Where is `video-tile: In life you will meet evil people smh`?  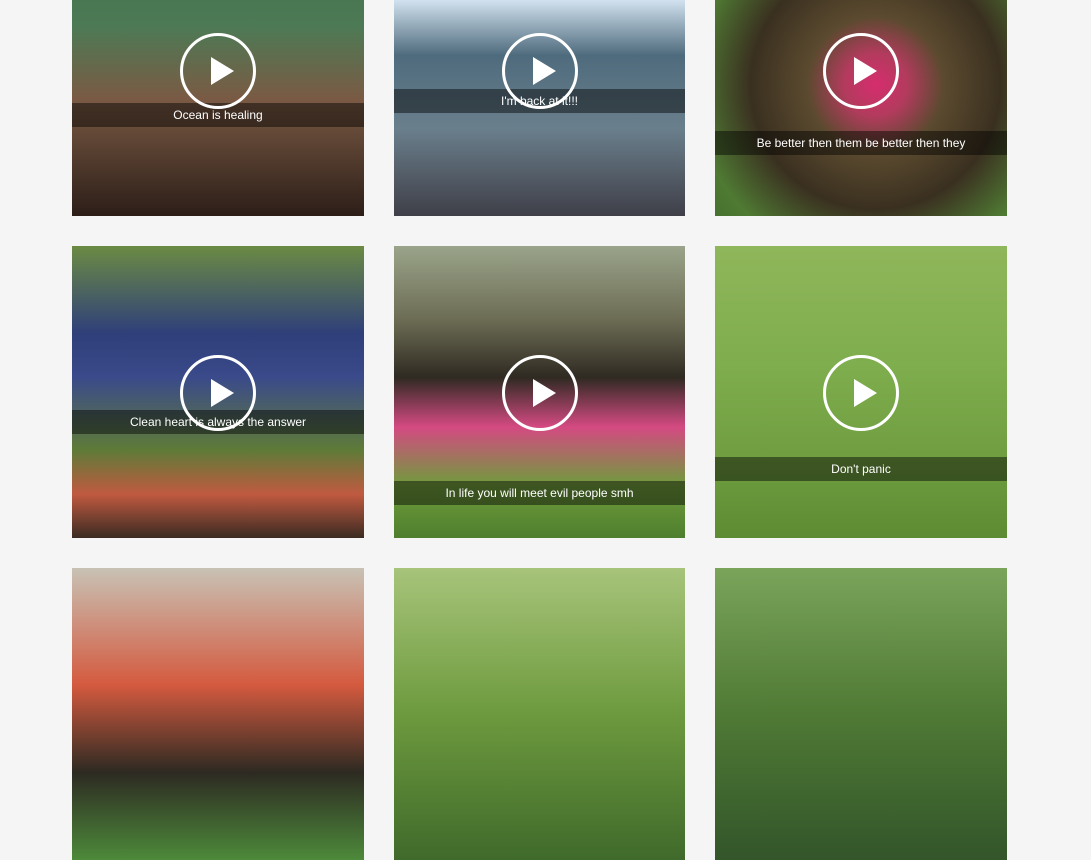
video-tile: In life you will meet evil people smh is located at coordinates (539, 392).